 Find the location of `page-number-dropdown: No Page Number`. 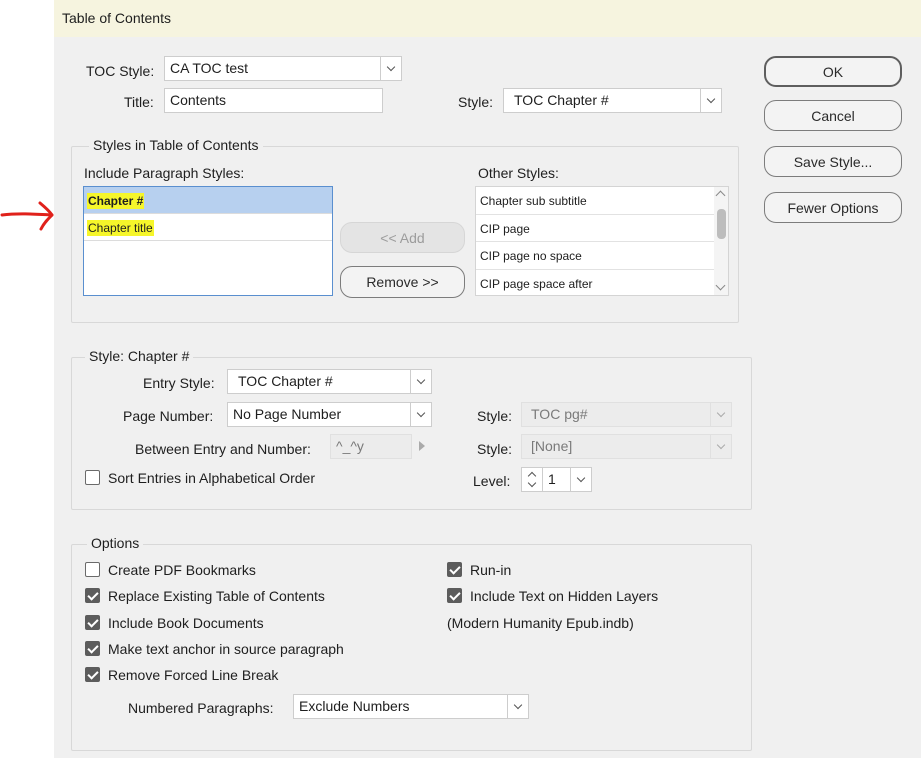

page-number-dropdown: No Page Number is located at coordinates (329, 414).